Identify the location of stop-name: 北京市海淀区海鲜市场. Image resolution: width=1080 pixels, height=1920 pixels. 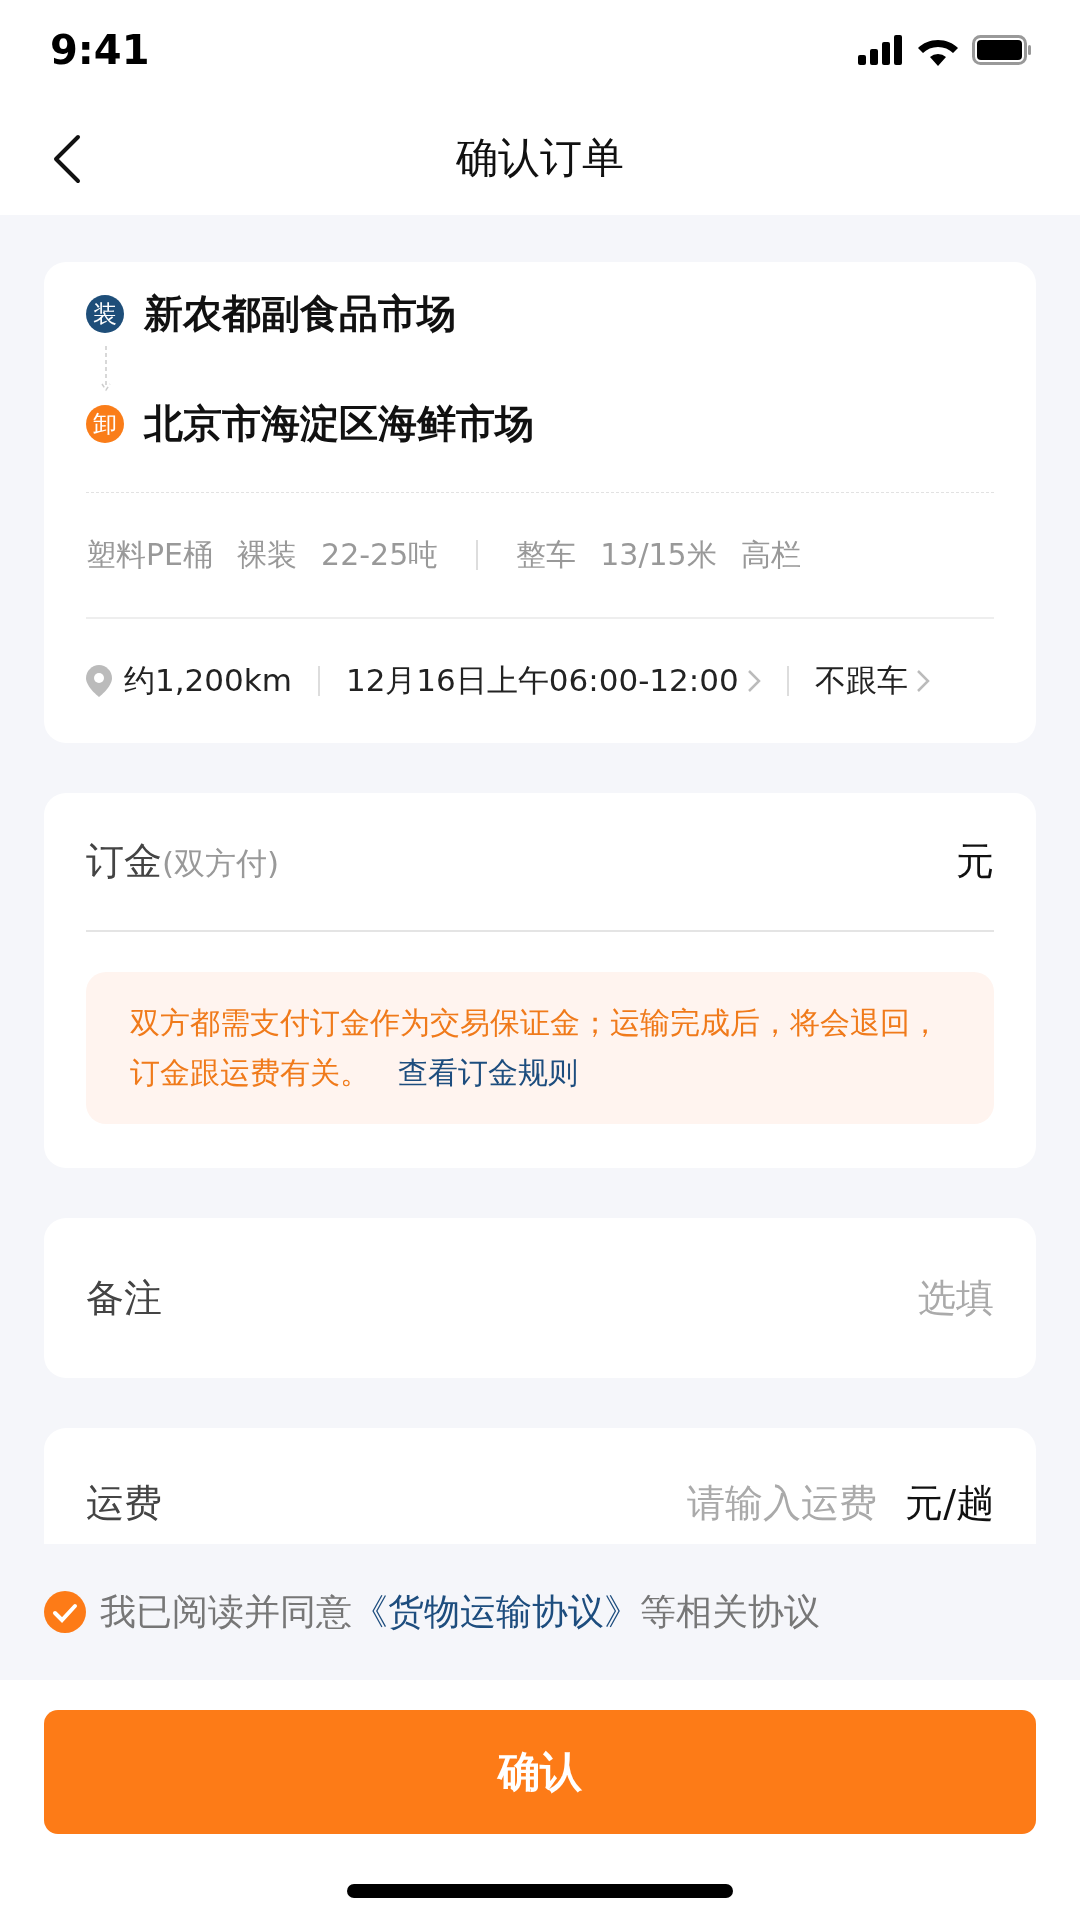
(339, 424).